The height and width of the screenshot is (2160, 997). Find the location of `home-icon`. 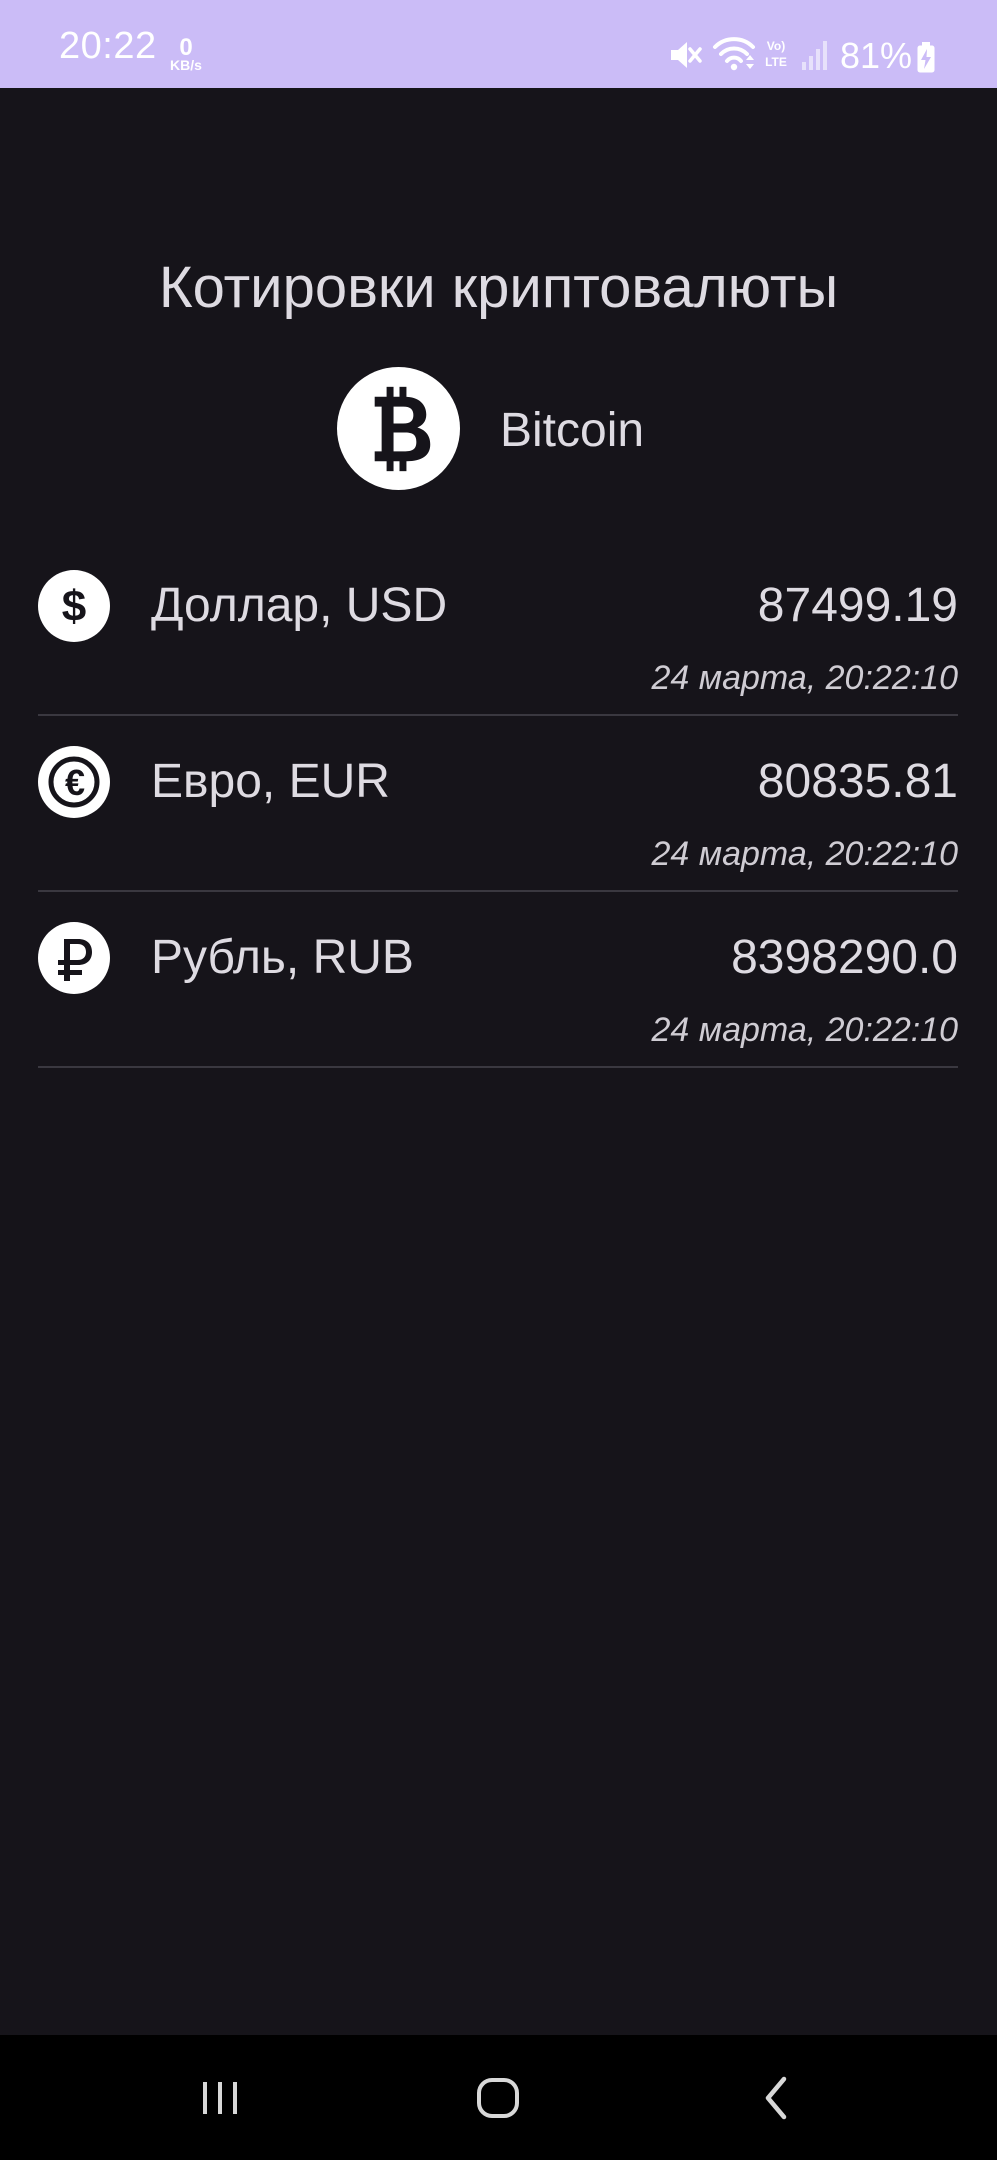

home-icon is located at coordinates (498, 2098).